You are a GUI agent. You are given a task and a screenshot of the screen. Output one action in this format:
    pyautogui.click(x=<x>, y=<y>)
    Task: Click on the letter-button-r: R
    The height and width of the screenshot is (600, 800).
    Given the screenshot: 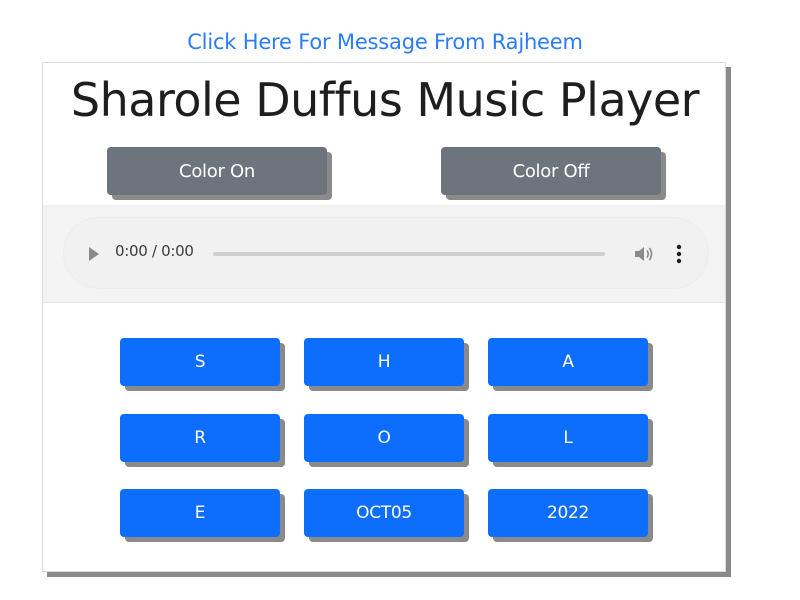 What is the action you would take?
    pyautogui.click(x=200, y=438)
    